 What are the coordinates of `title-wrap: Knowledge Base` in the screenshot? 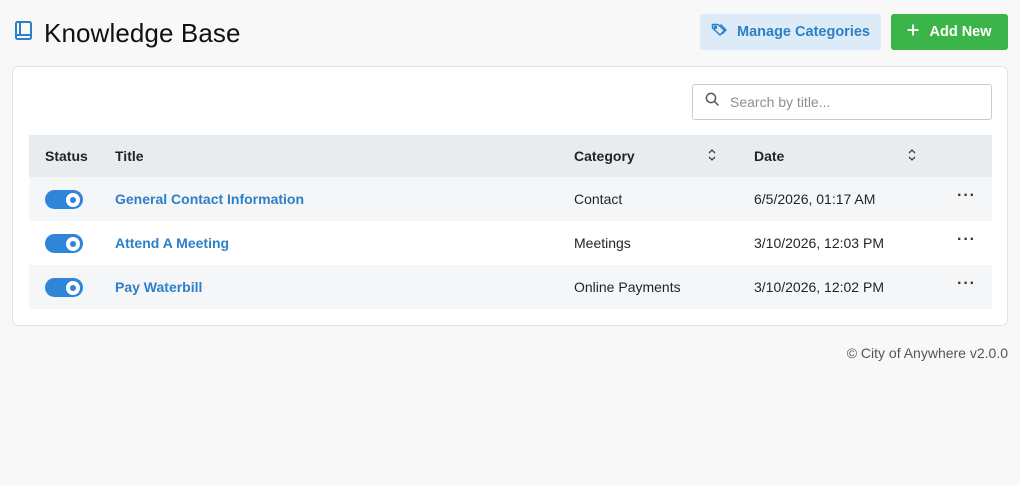 It's located at (127, 33).